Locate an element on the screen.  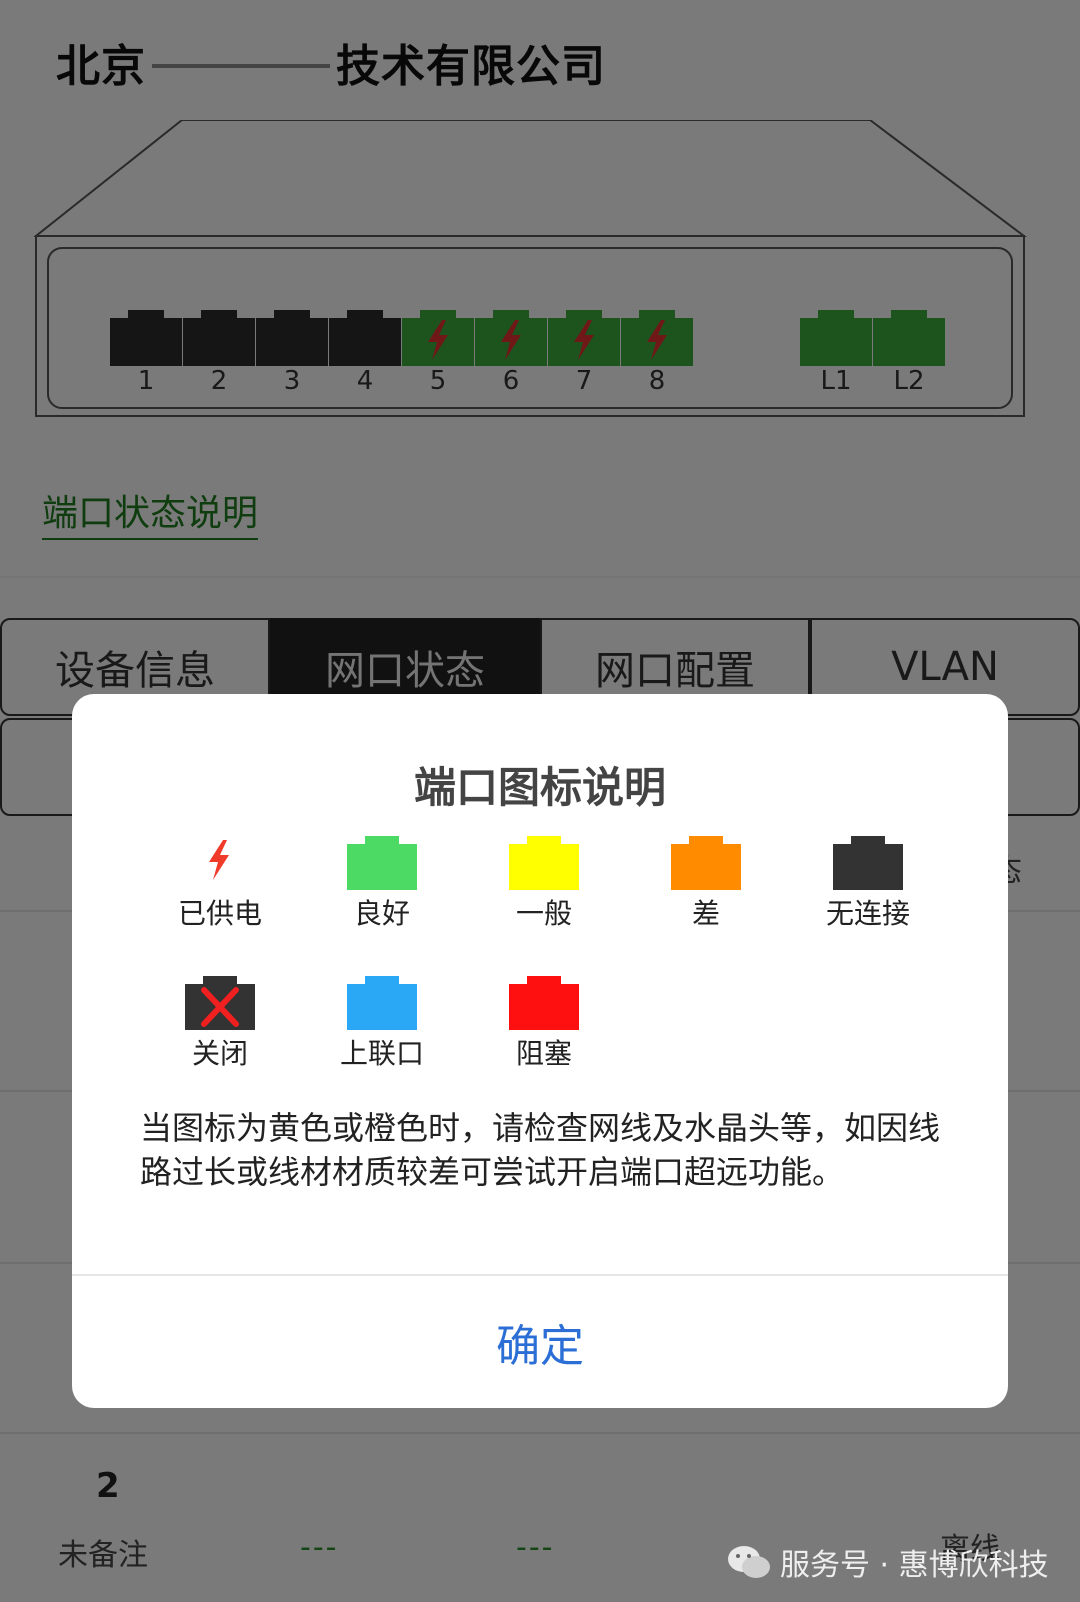
legend-item: 一般 is located at coordinates (544, 896).